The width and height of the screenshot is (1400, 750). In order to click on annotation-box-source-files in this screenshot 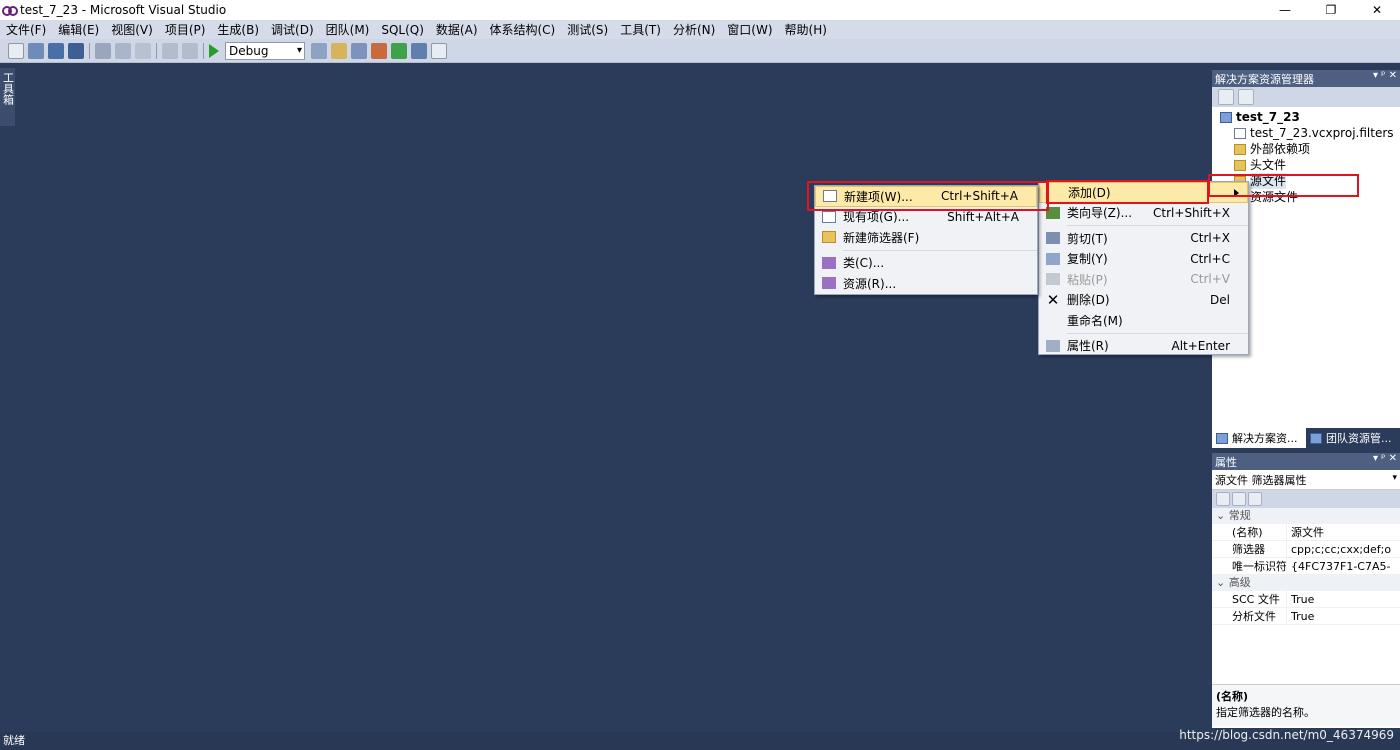, I will do `click(1283, 185)`.